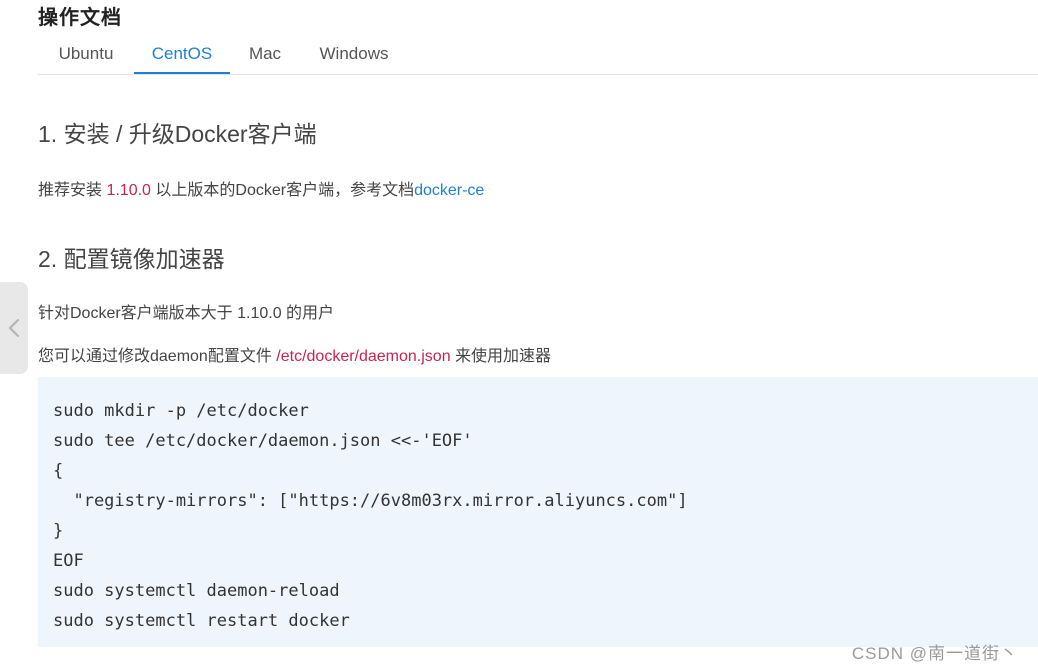  Describe the element at coordinates (80, 18) in the screenshot. I see `page-title: 操作文档` at that location.